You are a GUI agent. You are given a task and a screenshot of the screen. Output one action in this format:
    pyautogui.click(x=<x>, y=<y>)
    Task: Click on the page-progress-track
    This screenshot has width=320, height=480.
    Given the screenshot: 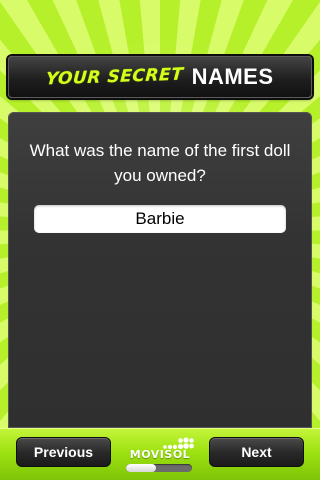 What is the action you would take?
    pyautogui.click(x=159, y=468)
    